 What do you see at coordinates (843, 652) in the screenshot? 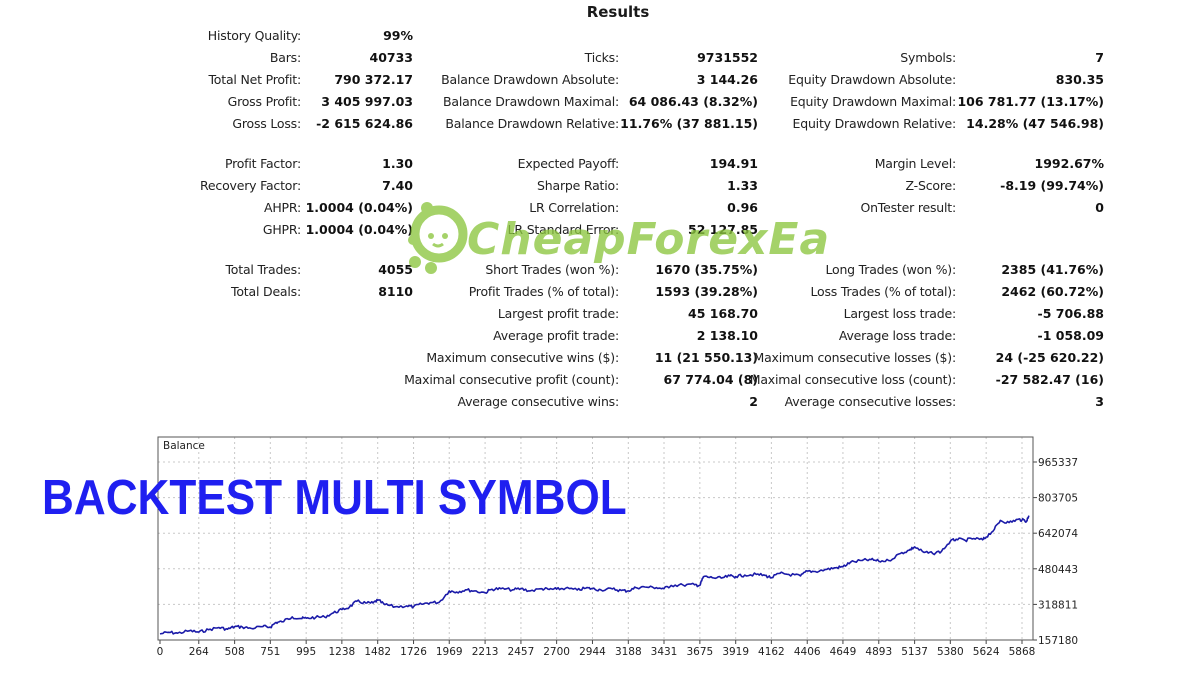
I see `x-tick-label: 4649` at bounding box center [843, 652].